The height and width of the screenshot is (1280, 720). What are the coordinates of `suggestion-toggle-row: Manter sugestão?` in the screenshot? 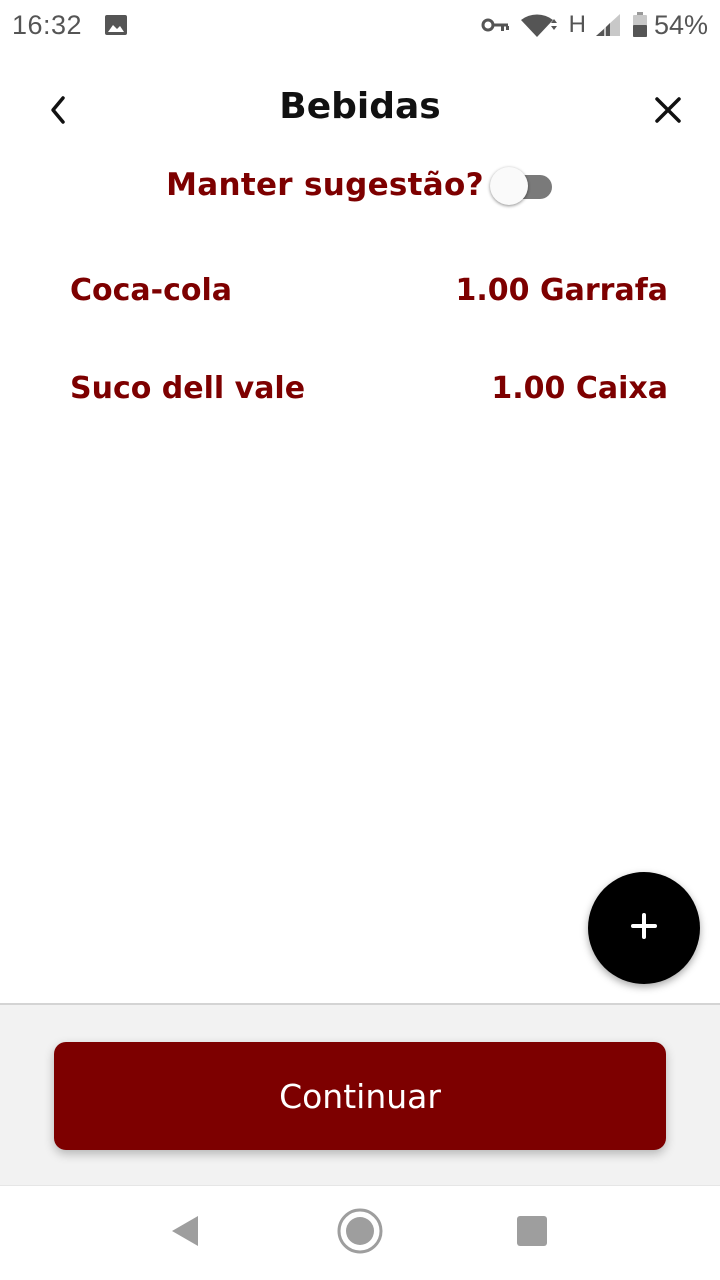 It's located at (360, 185).